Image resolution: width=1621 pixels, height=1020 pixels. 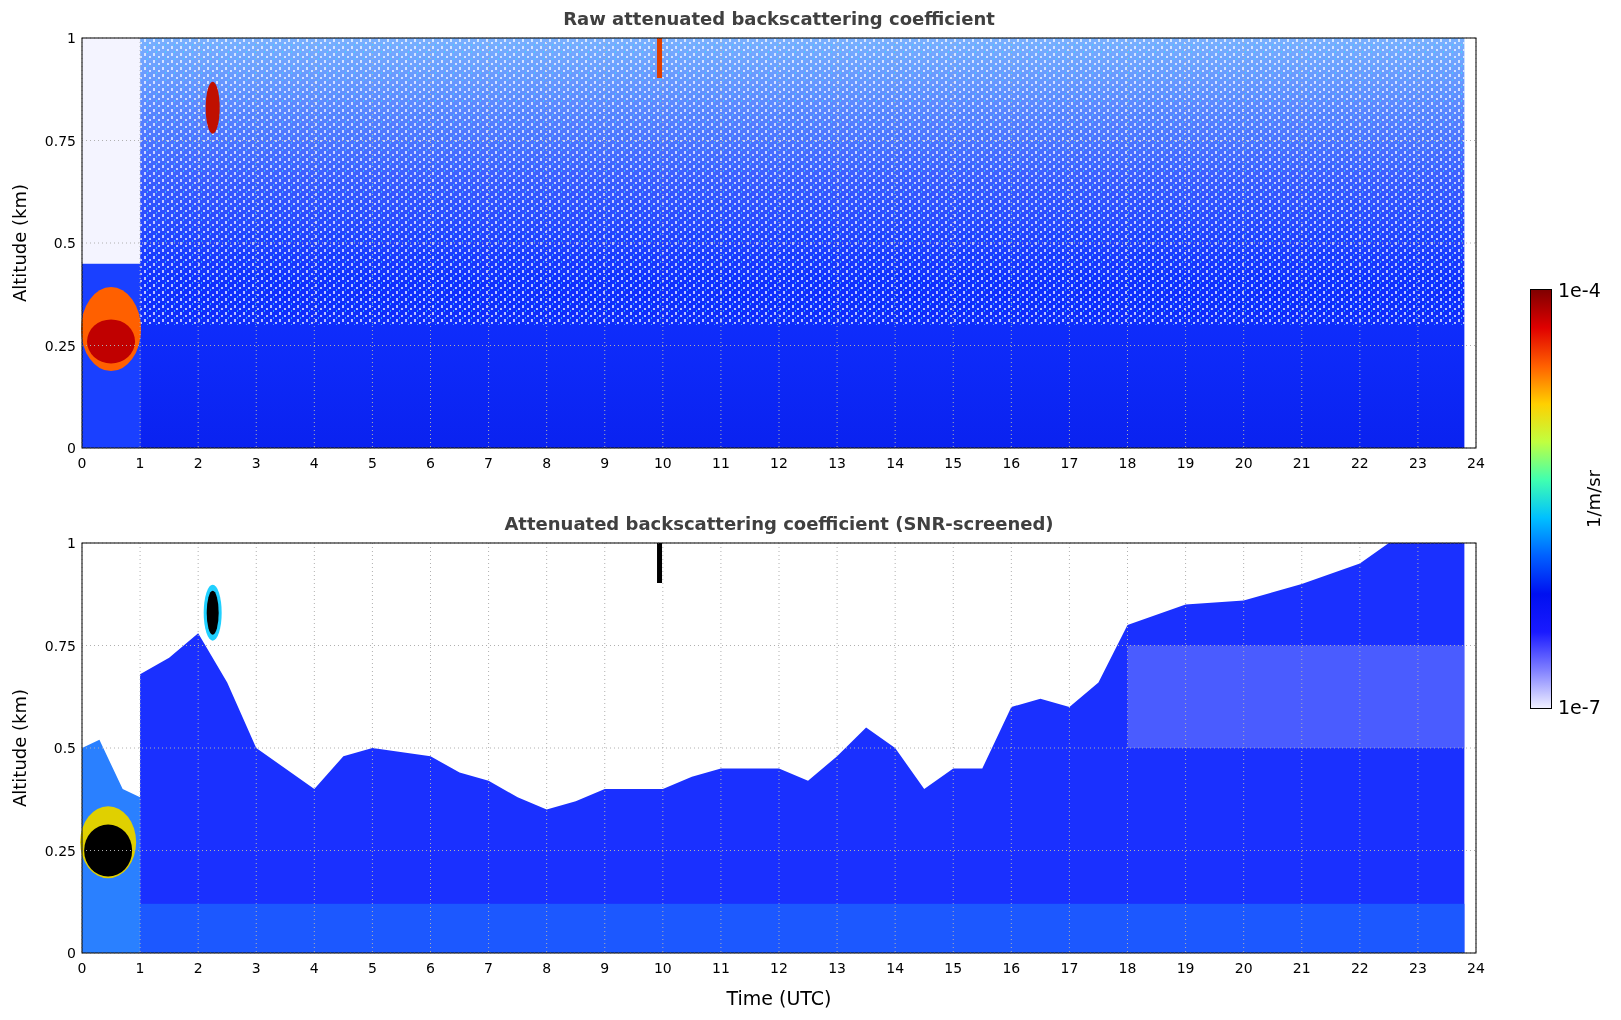 What do you see at coordinates (779, 20) in the screenshot?
I see `plot-title: Raw attenuated backscattering coefficient` at bounding box center [779, 20].